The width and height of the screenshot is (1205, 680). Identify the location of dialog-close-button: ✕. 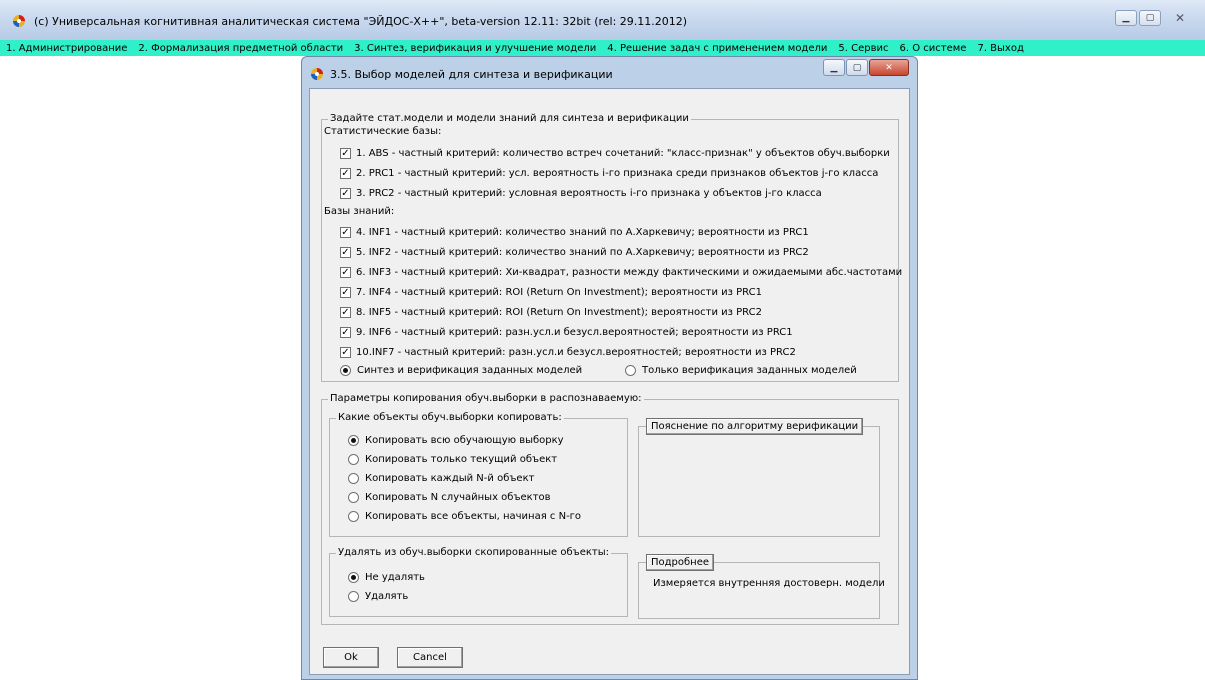
(889, 67).